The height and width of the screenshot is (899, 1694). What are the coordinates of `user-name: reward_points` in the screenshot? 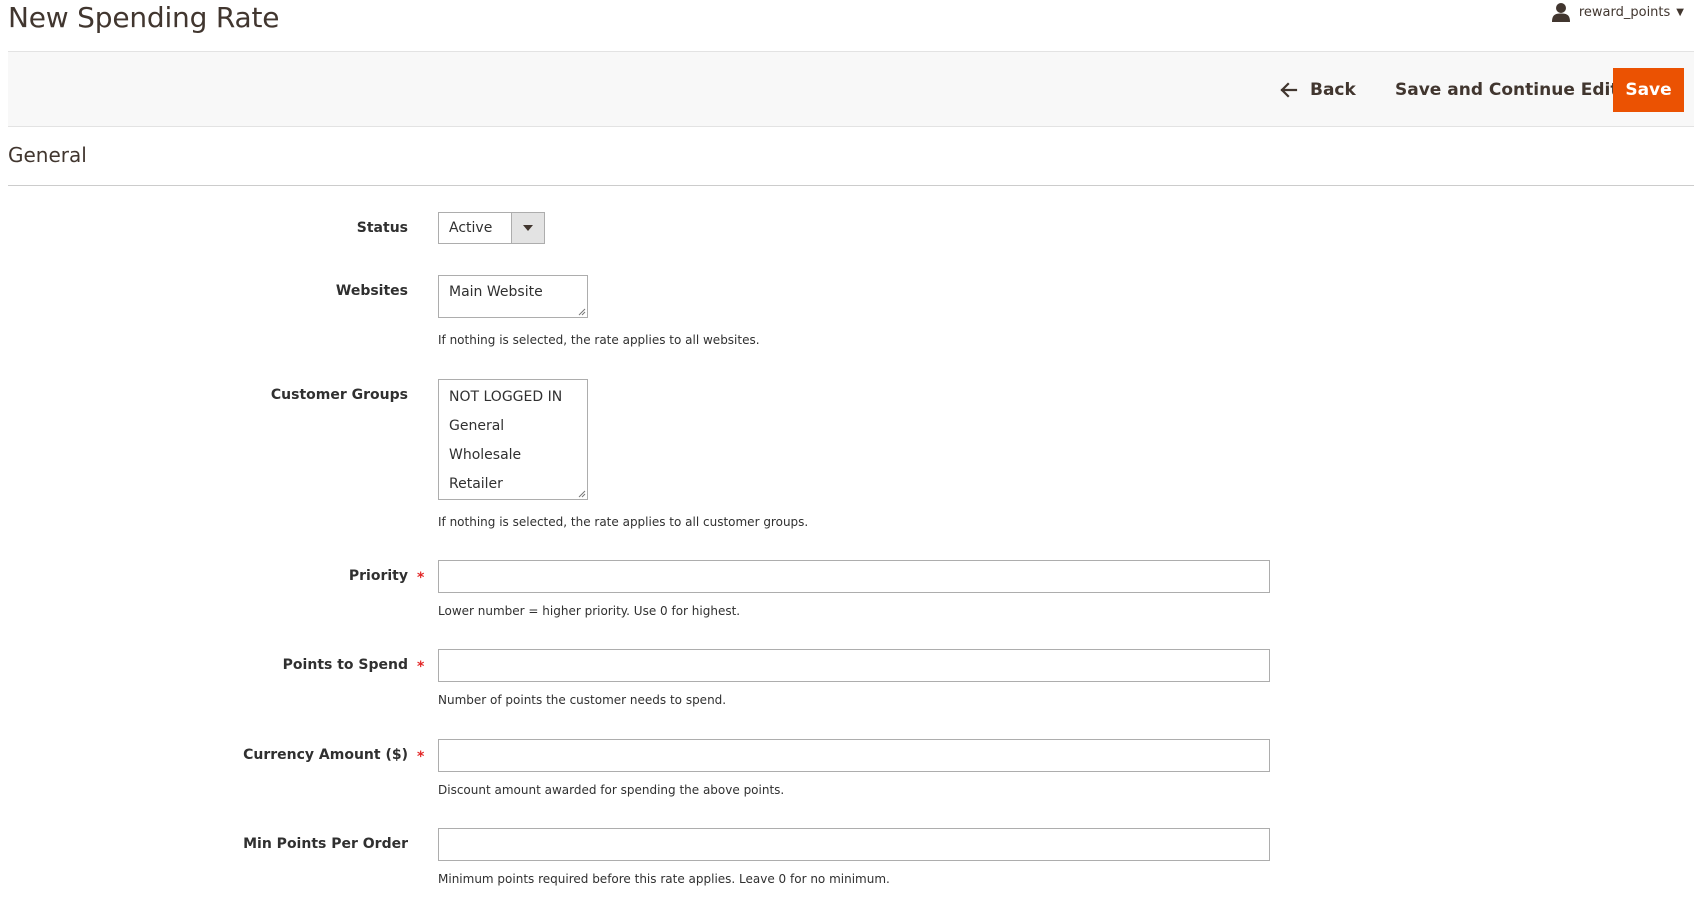 It's located at (1624, 12).